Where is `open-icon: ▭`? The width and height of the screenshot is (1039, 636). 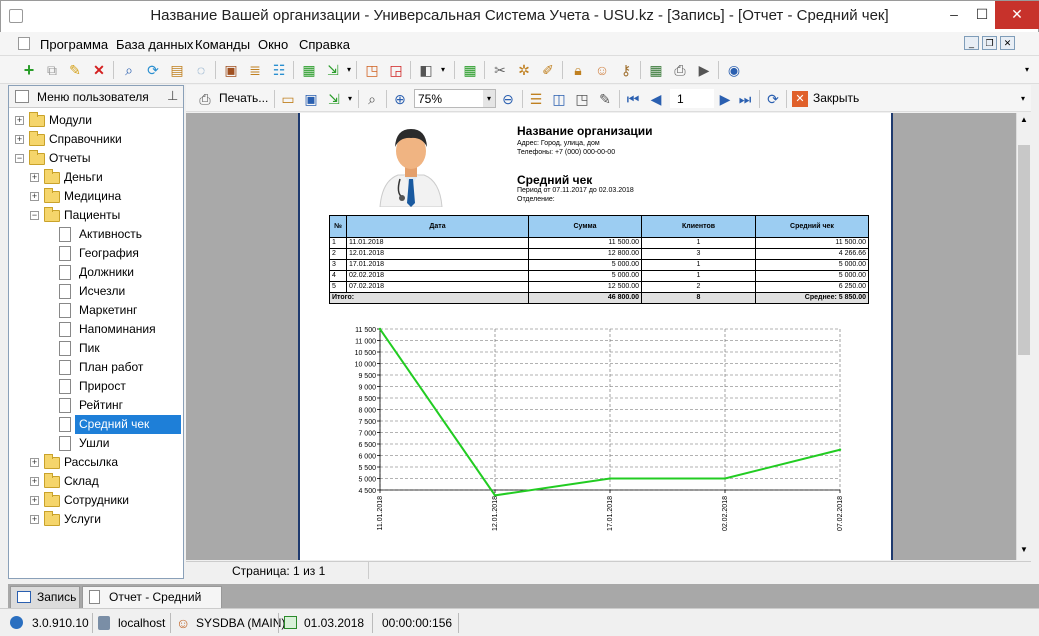 open-icon: ▭ is located at coordinates (288, 99).